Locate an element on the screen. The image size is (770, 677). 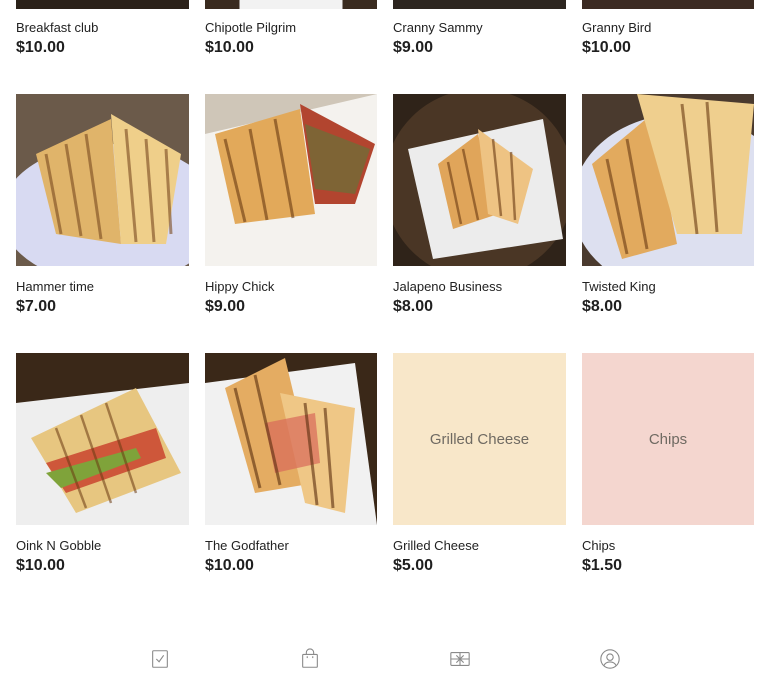
product-name: Breakfast club is located at coordinates (57, 27).